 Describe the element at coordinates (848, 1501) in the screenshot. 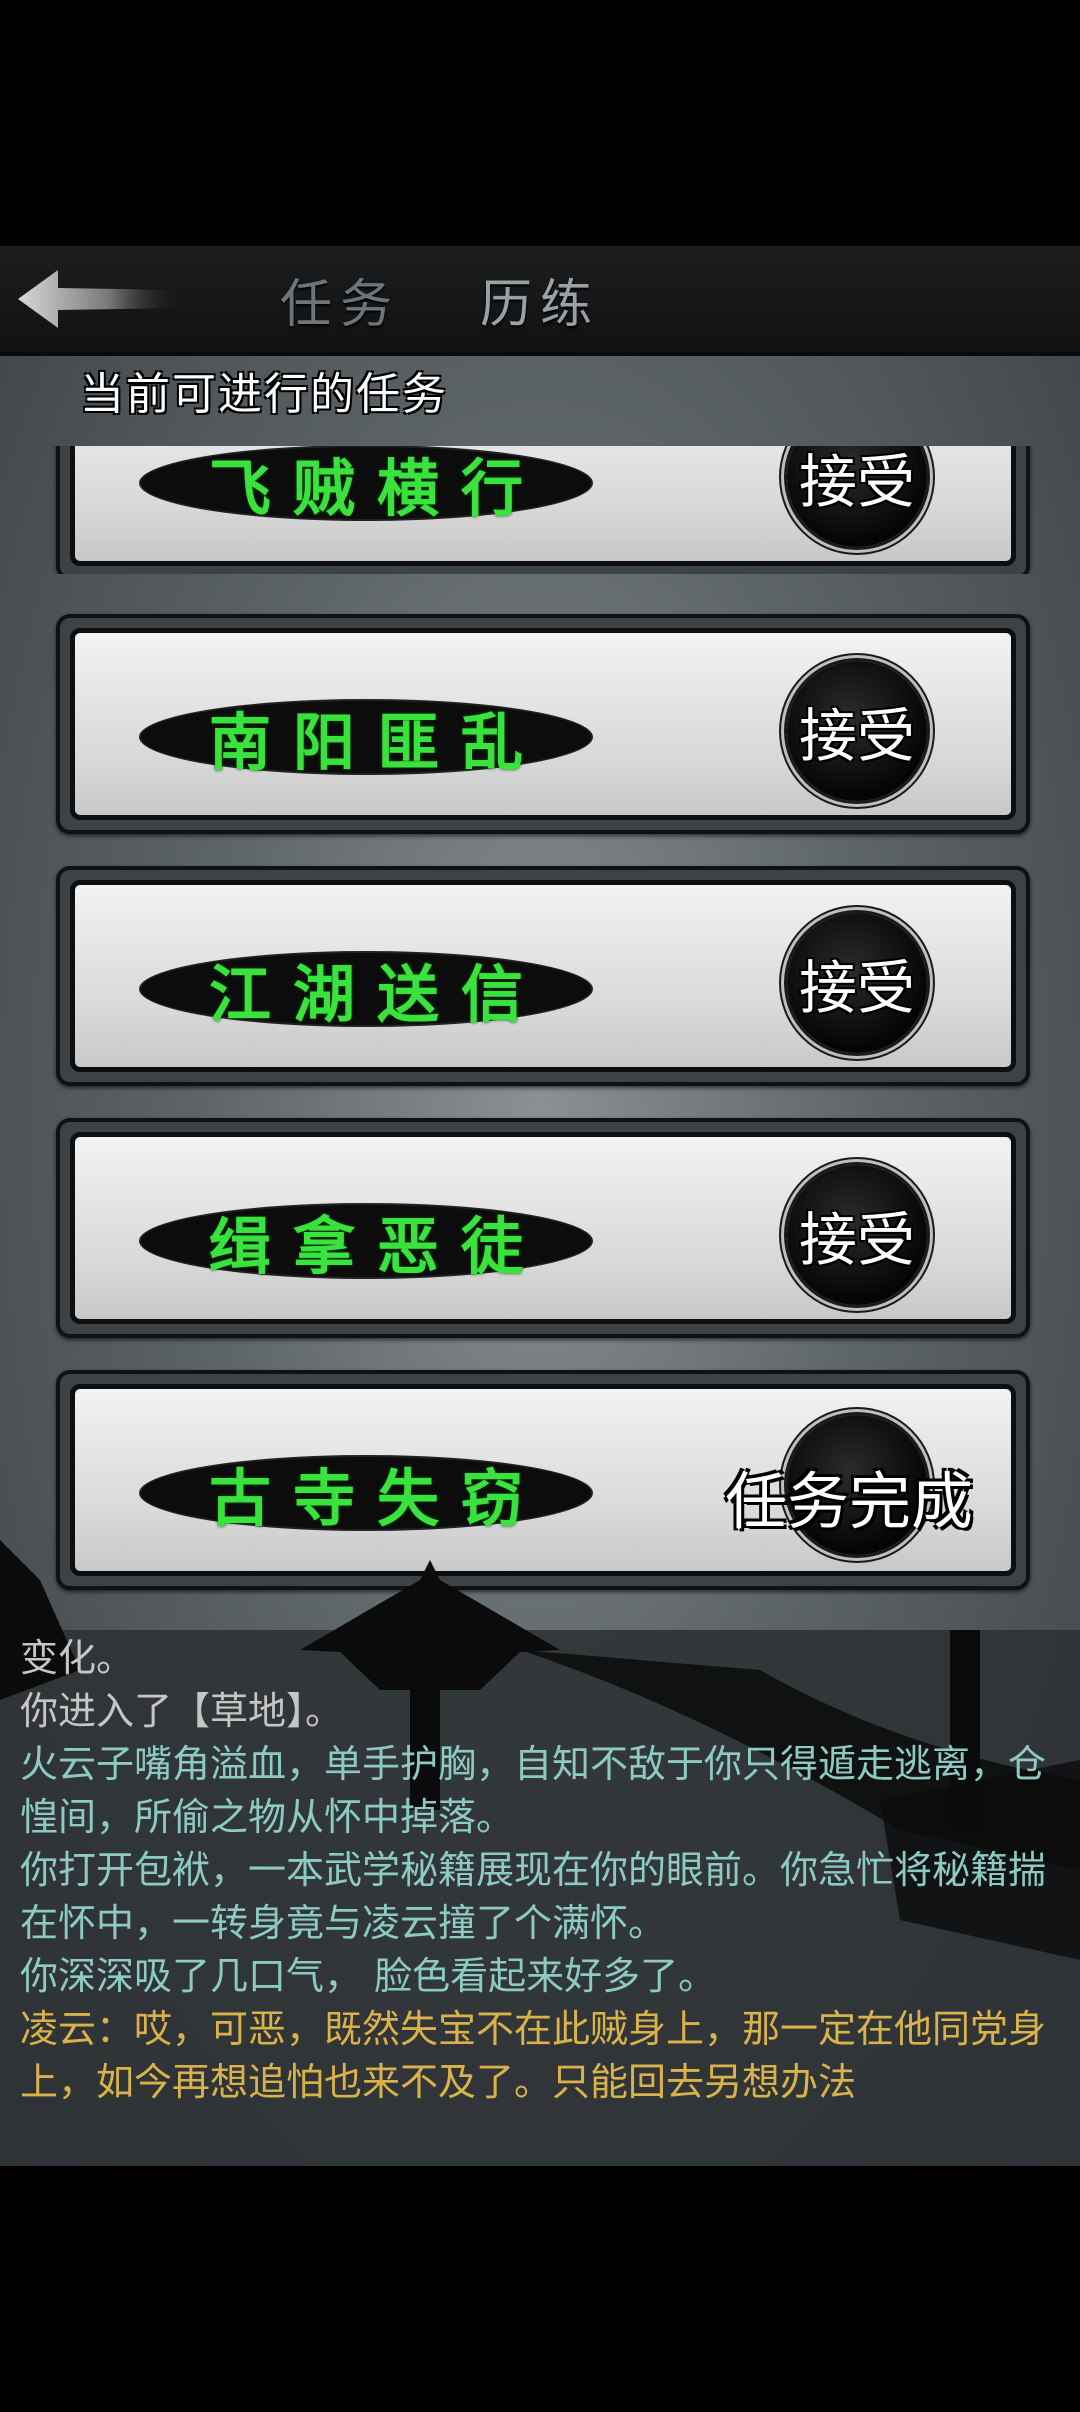

I see `complete-label: 任务完成` at that location.